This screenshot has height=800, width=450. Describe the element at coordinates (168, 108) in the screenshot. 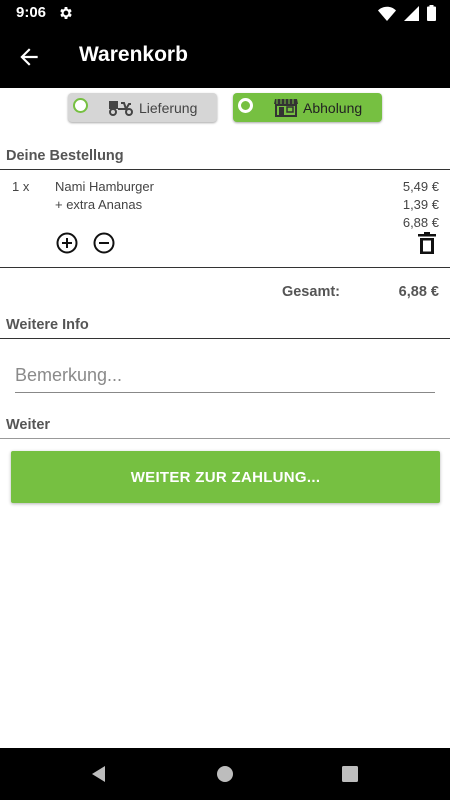

I see `option-delivery-label: Lieferung` at that location.